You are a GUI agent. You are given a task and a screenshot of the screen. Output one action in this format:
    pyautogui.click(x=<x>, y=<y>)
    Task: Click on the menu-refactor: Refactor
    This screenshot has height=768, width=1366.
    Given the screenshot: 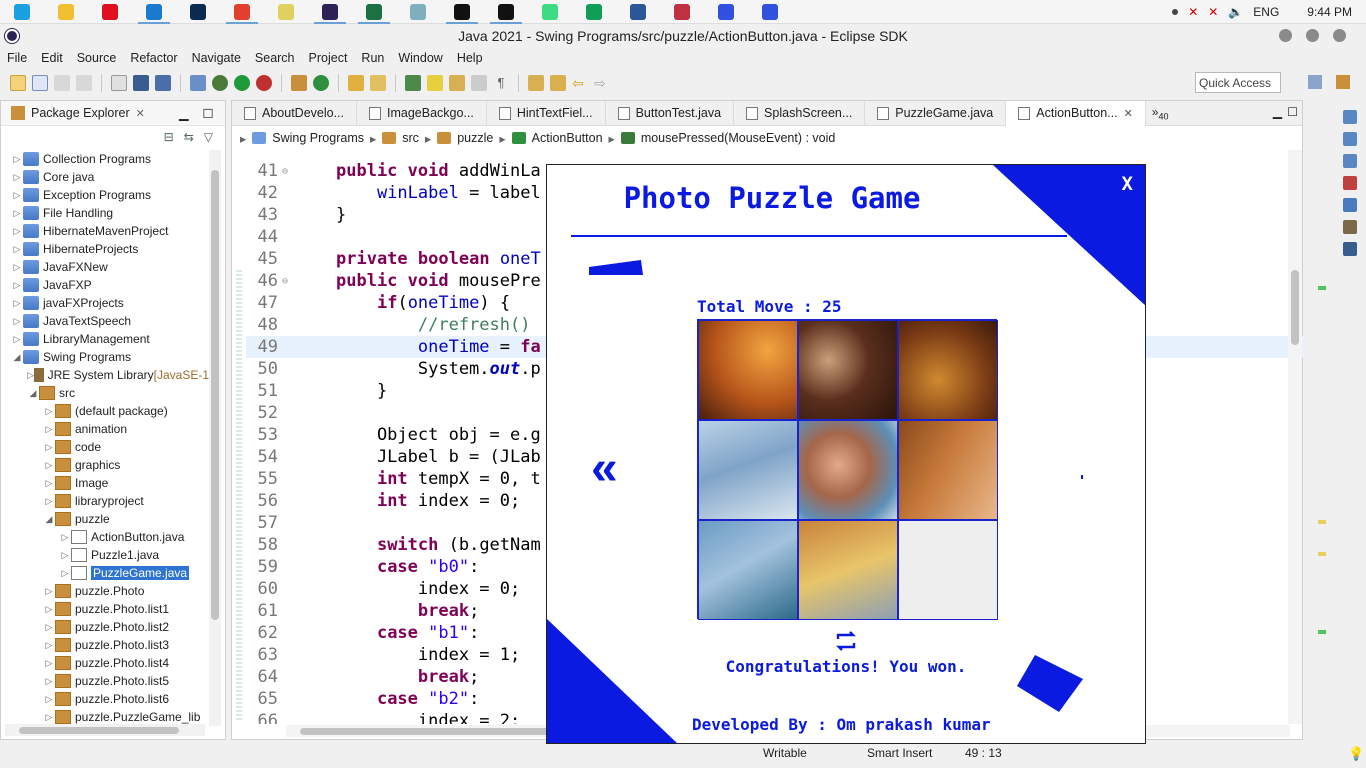 What is the action you would take?
    pyautogui.click(x=153, y=58)
    